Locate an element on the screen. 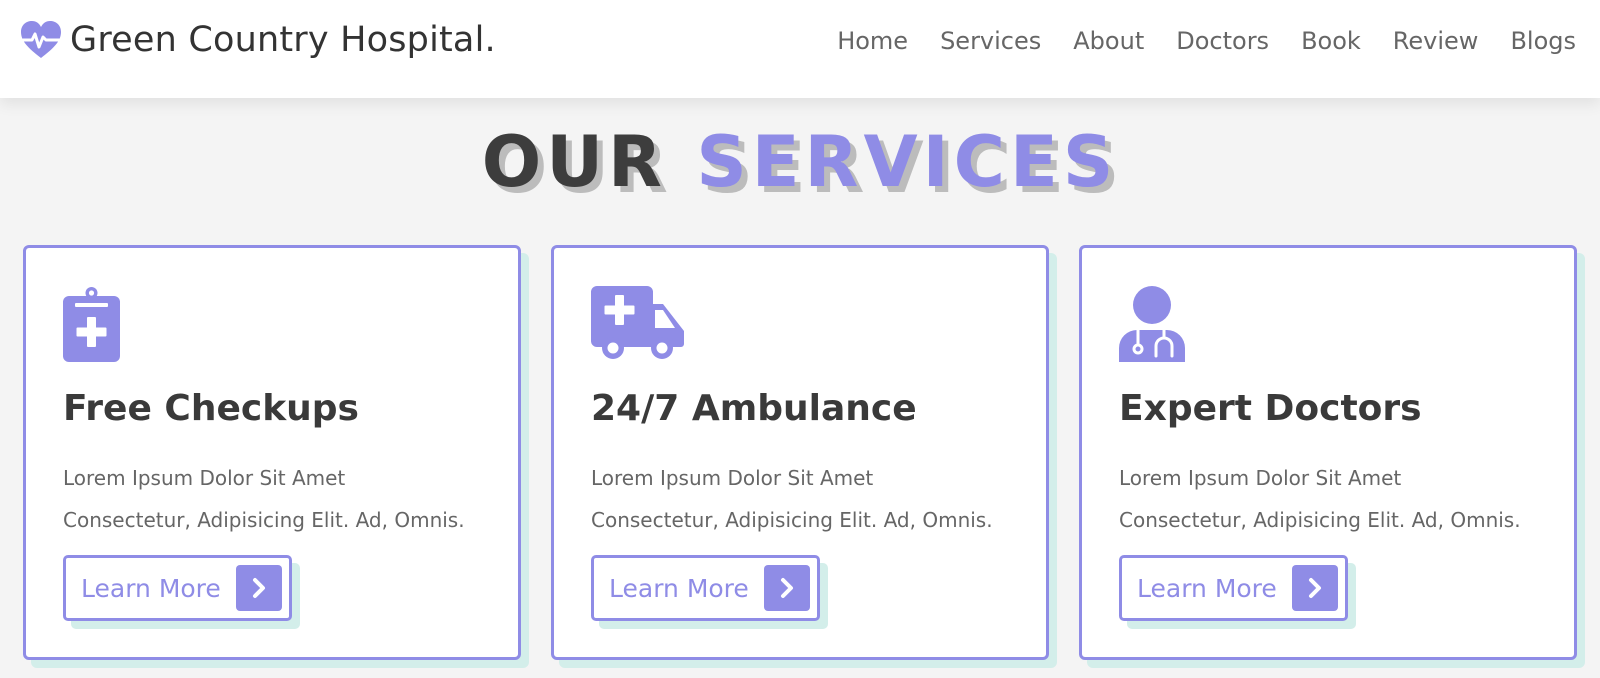 The width and height of the screenshot is (1600, 678). nav-services: Services is located at coordinates (990, 41).